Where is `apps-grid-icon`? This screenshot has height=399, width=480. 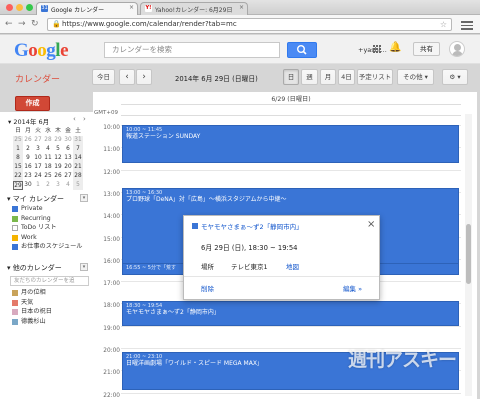
apps-grid-icon is located at coordinates (377, 49).